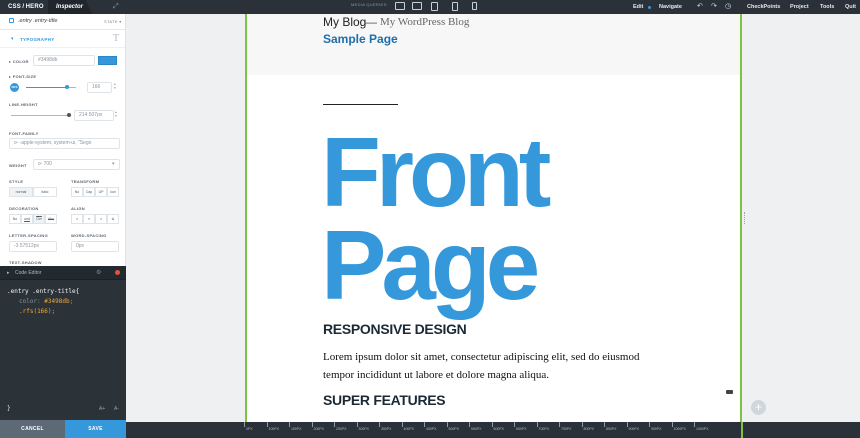  What do you see at coordinates (742, 430) in the screenshot?
I see `ruler-width-marker` at bounding box center [742, 430].